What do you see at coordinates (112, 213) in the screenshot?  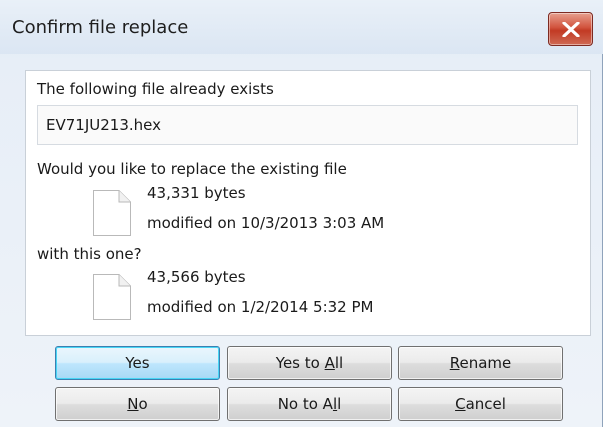 I see `existing-file-document-icon` at bounding box center [112, 213].